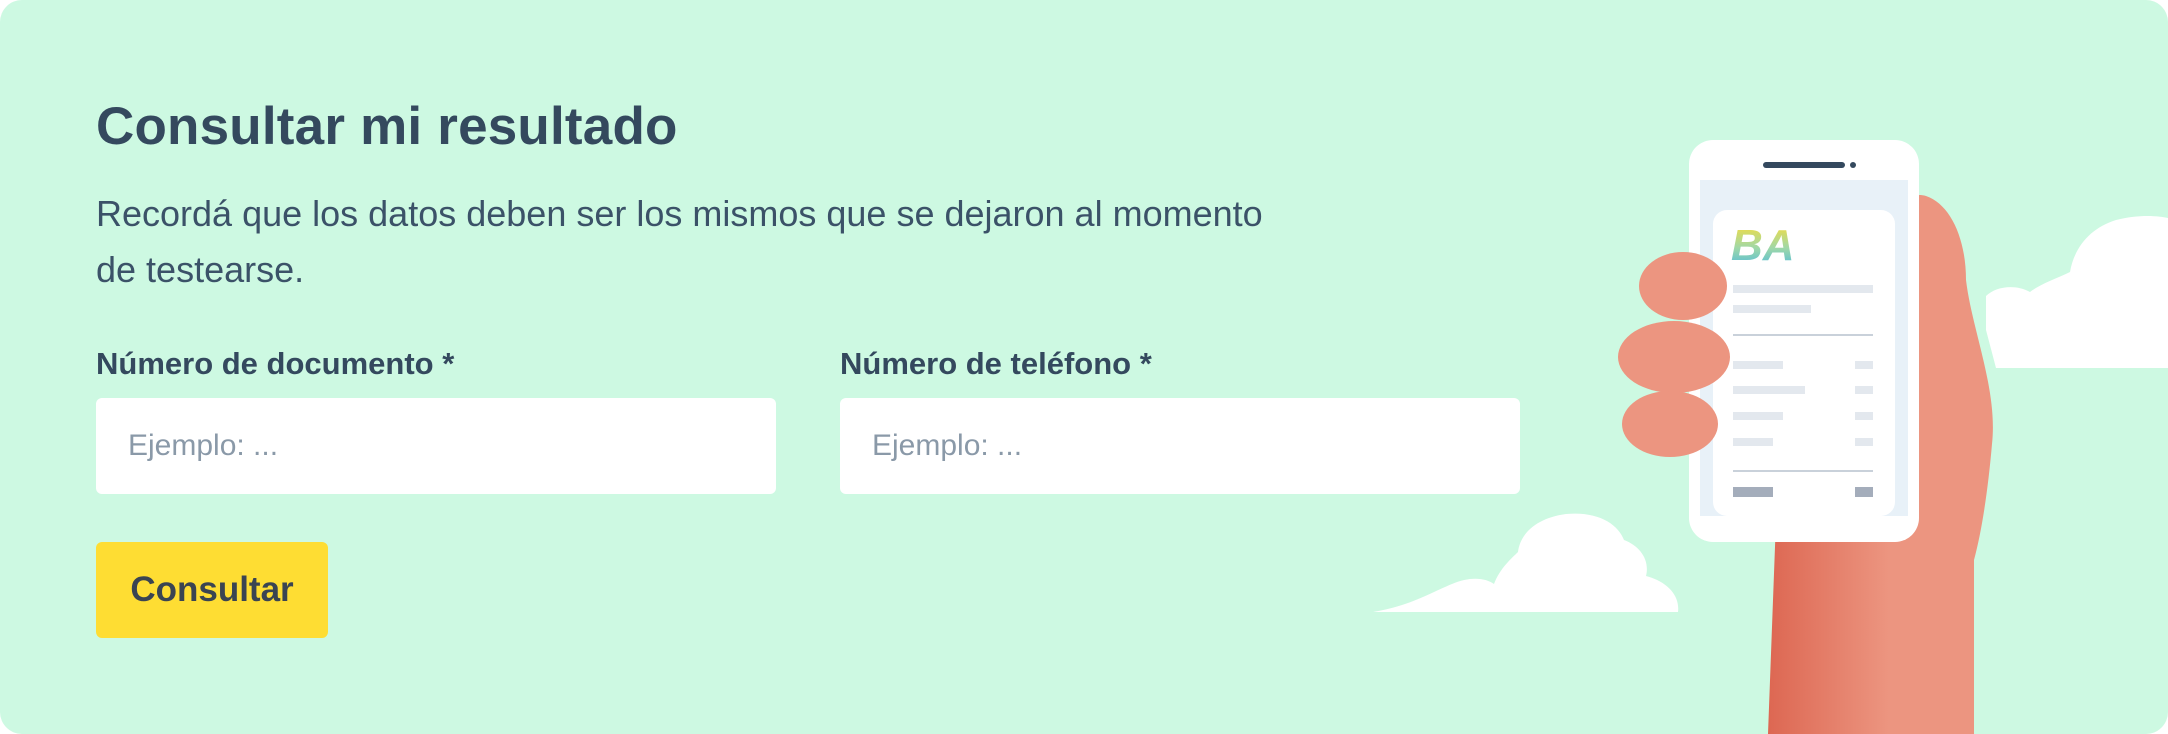 This screenshot has width=2168, height=734. I want to click on document-number-input, so click(436, 446).